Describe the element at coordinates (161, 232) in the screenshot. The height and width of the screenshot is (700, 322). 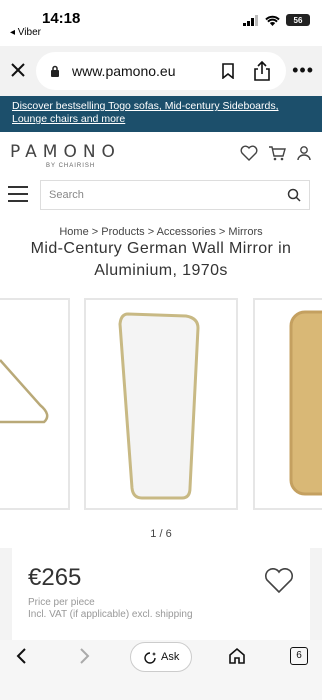
I see `breadcrumb: Home > Products > Accessories > Mirrors` at that location.